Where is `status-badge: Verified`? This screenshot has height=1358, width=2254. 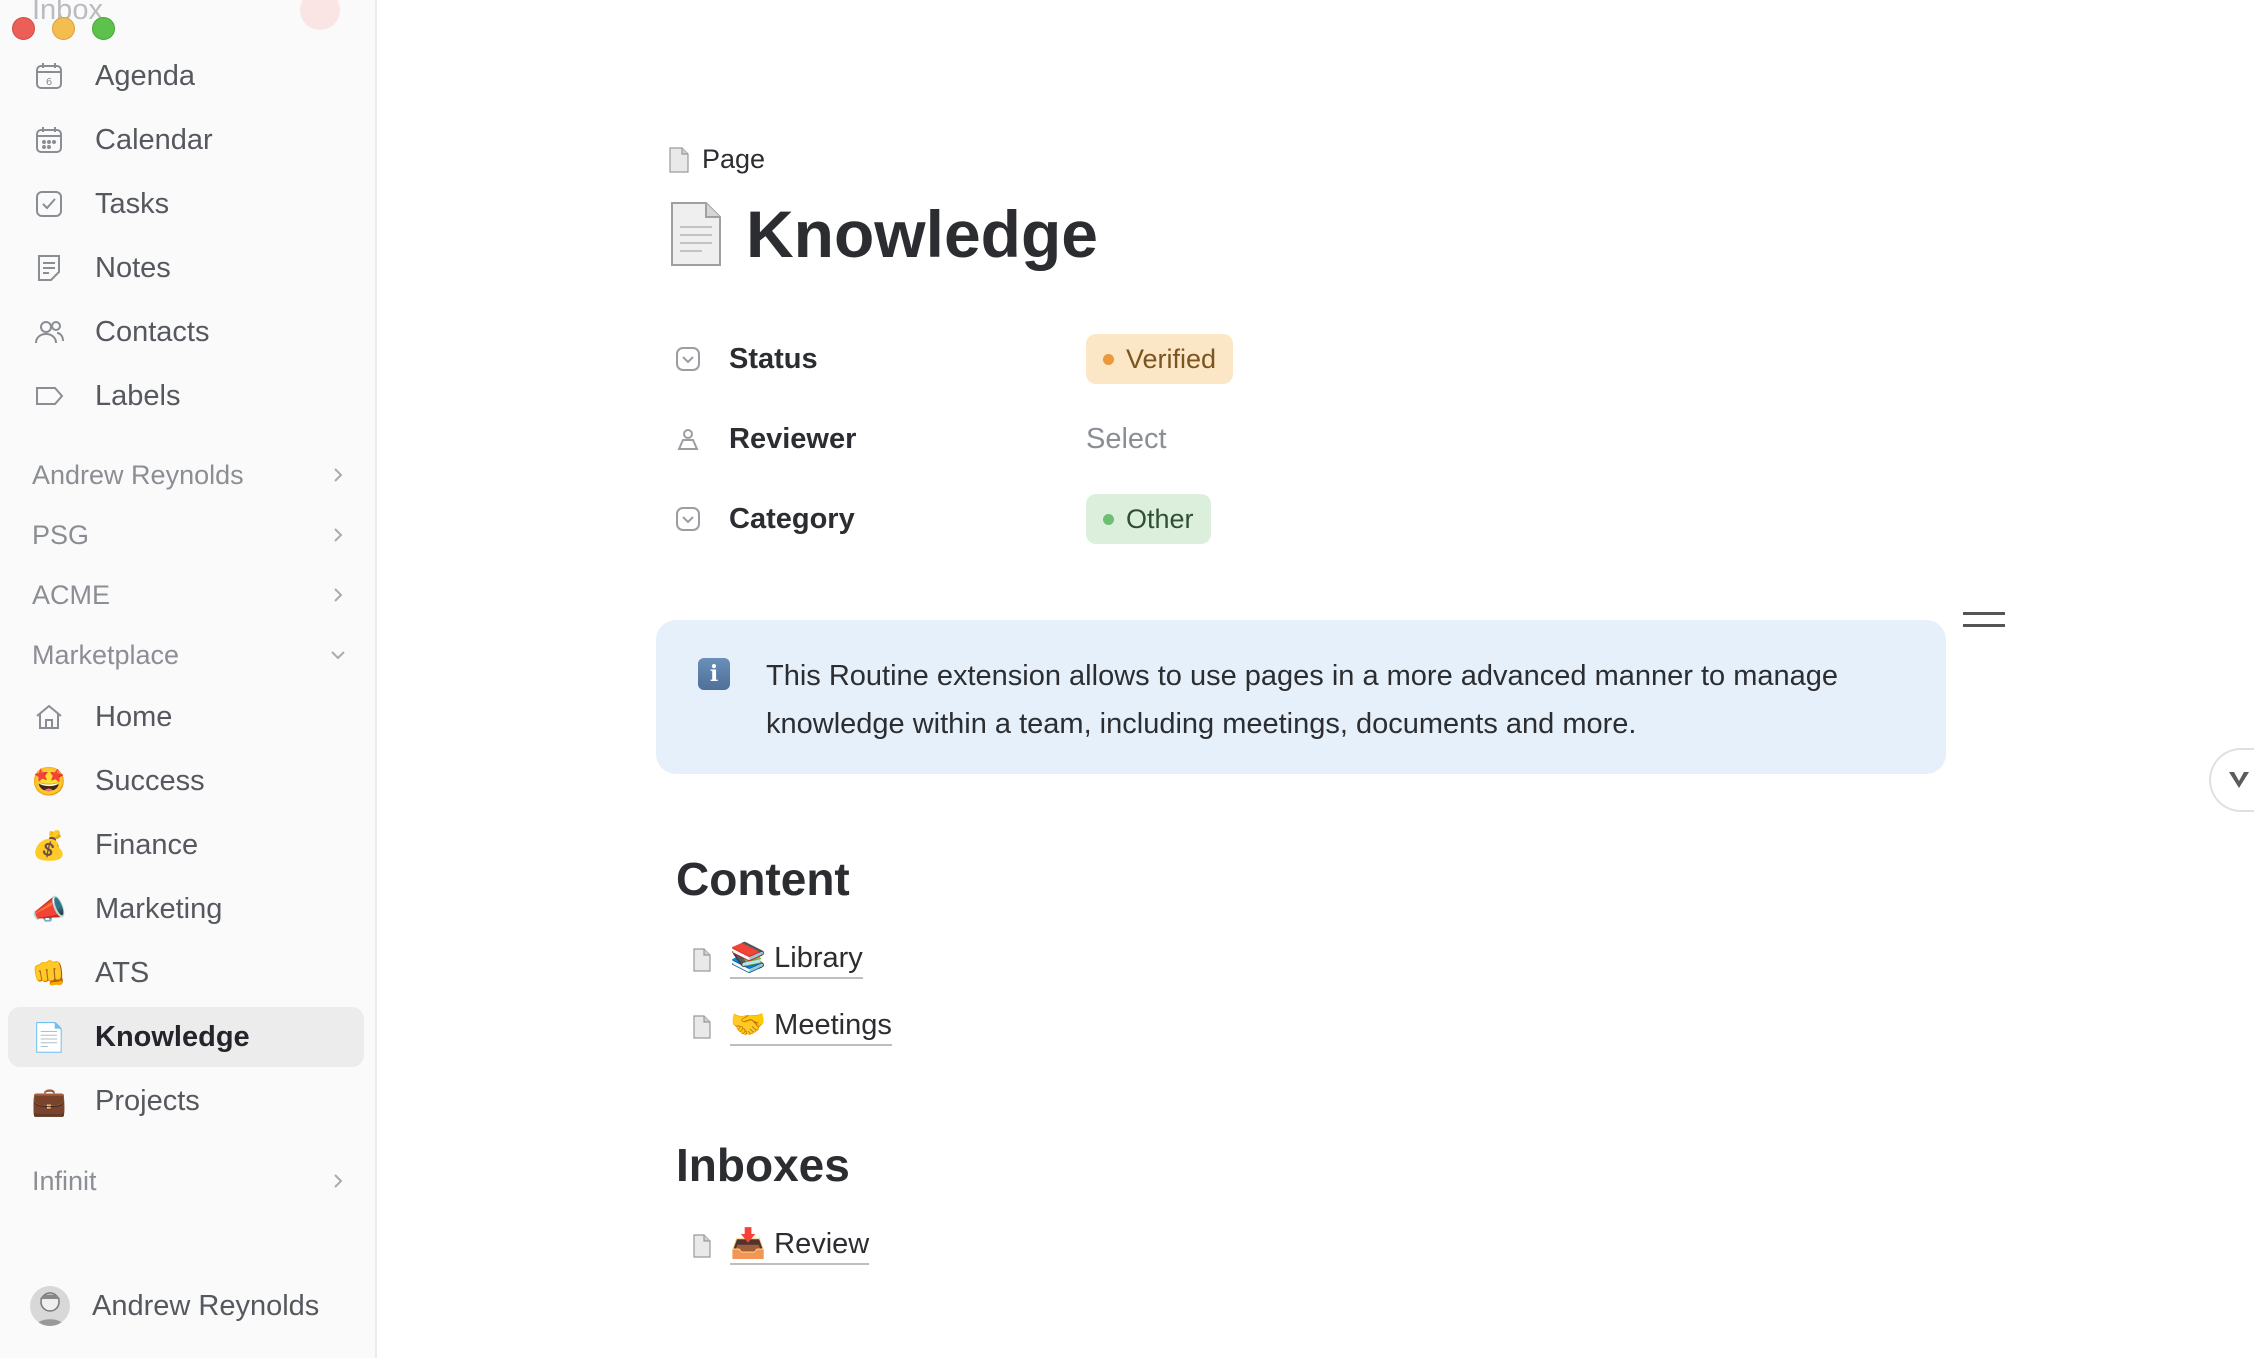 status-badge: Verified is located at coordinates (1160, 359).